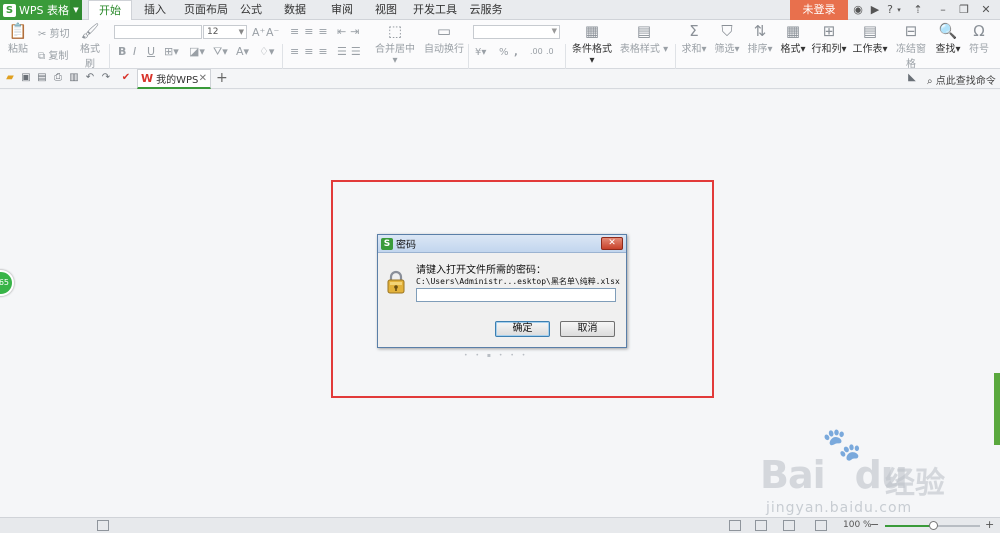 The image size is (1000, 533). I want to click on row-col-button: ⊞ 行和列▾, so click(829, 39).